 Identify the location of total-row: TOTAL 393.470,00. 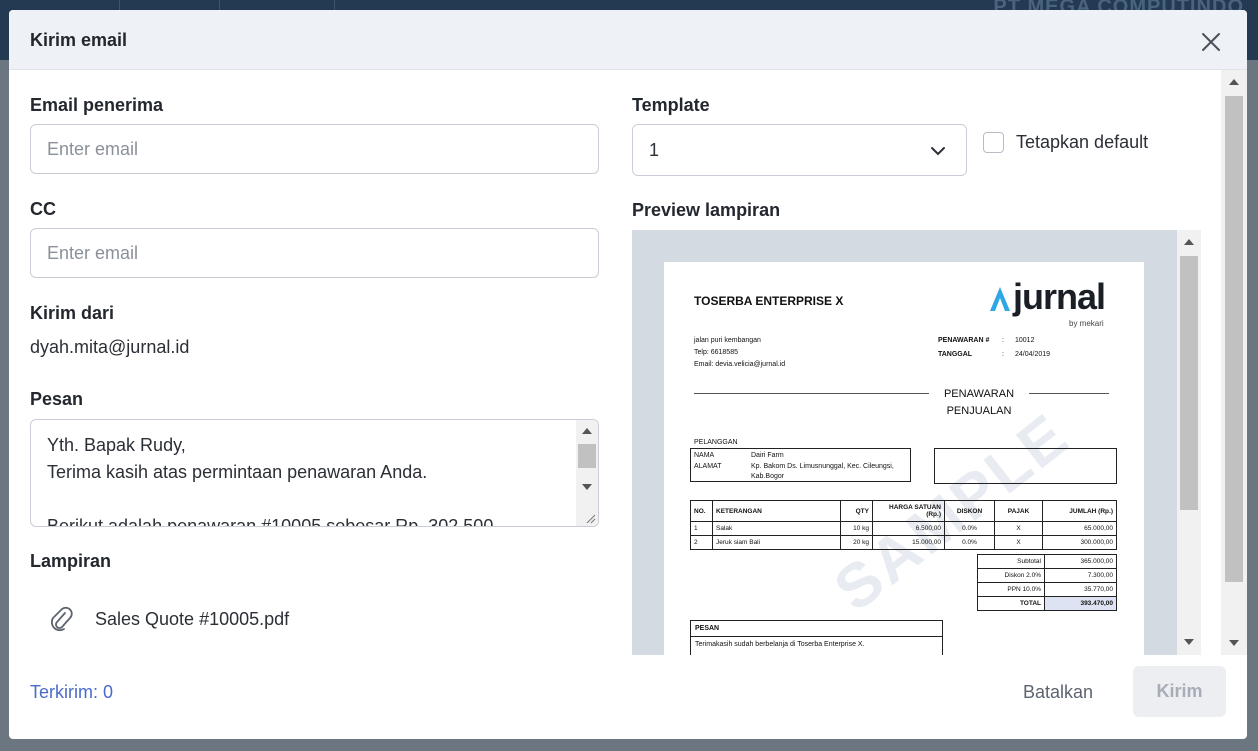
(1047, 603).